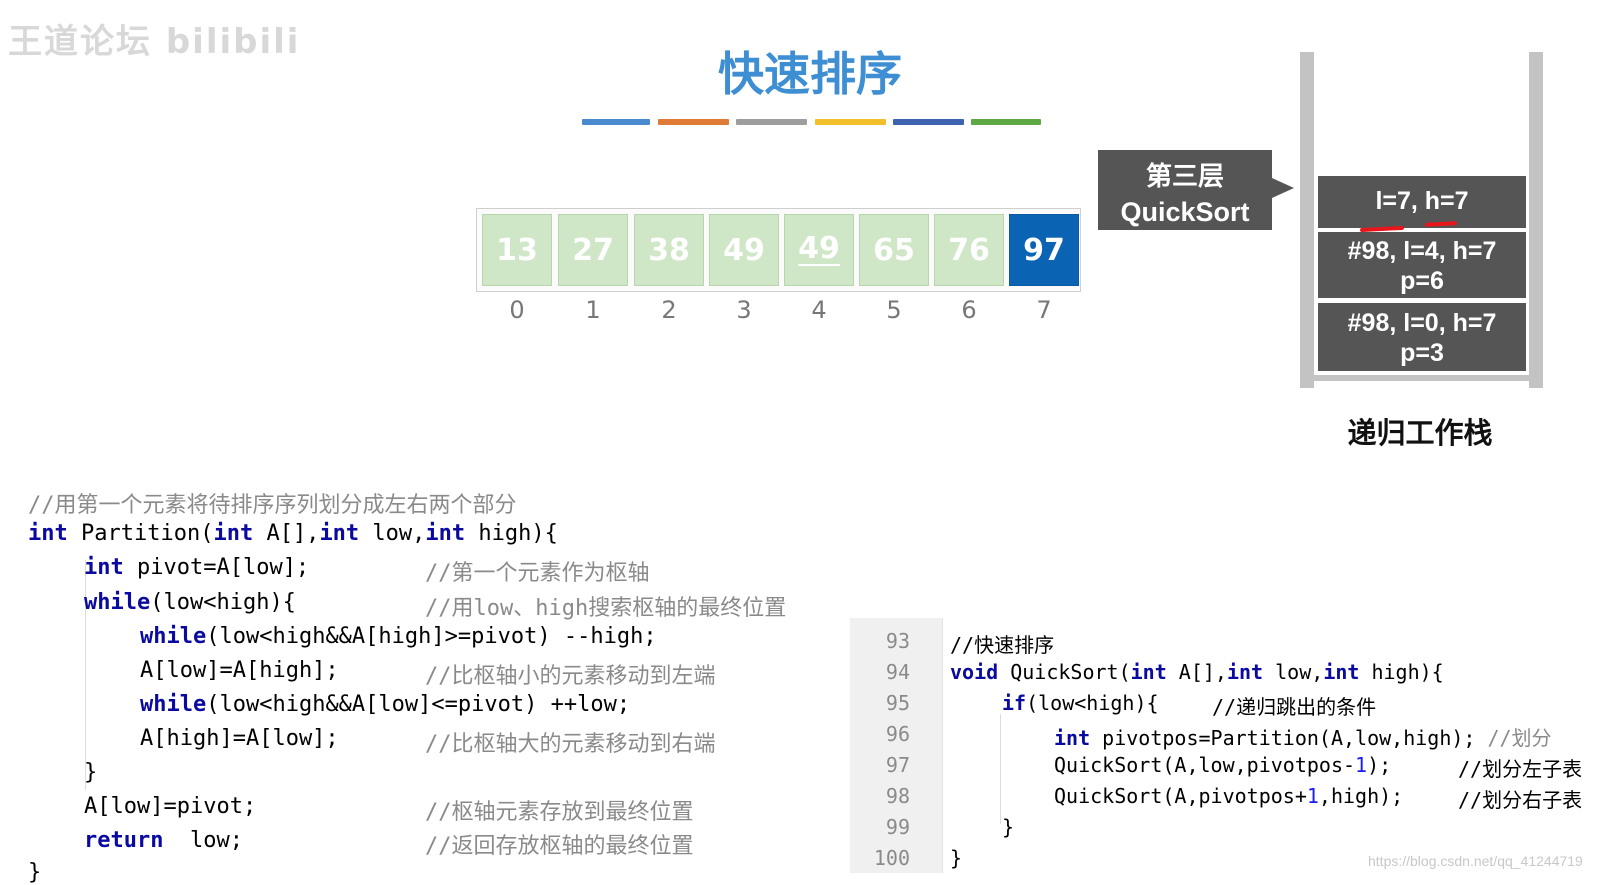 Image resolution: width=1614 pixels, height=885 pixels. Describe the element at coordinates (570, 676) in the screenshot. I see `code-comment: //比枢轴小的元素移动到左端` at that location.